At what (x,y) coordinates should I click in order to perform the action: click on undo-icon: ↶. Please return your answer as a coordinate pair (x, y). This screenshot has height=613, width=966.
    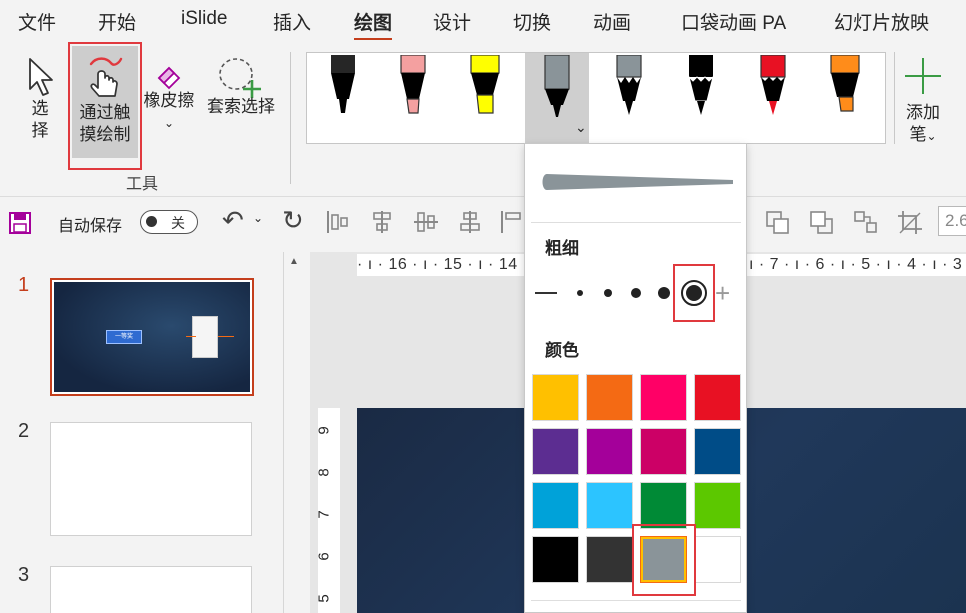
    Looking at the image, I should click on (233, 220).